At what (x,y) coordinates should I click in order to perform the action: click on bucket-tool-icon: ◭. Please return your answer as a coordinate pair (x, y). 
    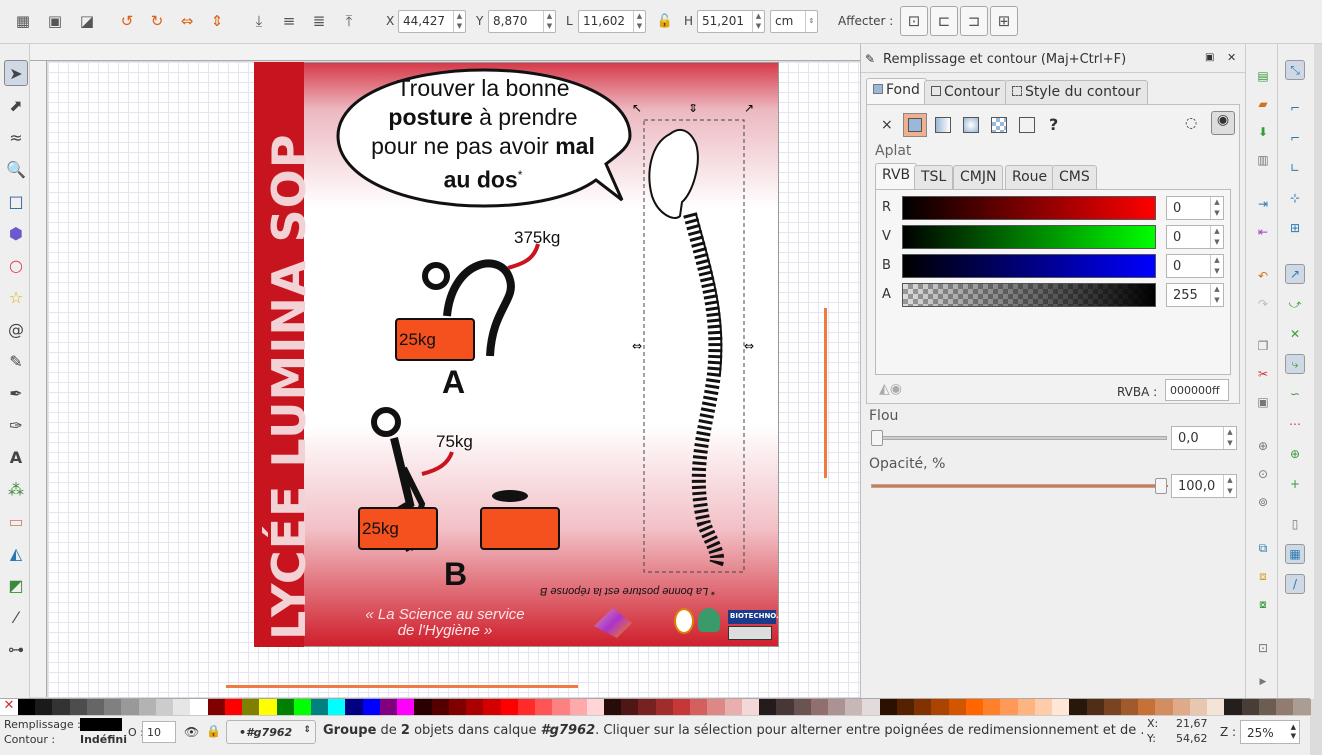
    Looking at the image, I should click on (16, 553).